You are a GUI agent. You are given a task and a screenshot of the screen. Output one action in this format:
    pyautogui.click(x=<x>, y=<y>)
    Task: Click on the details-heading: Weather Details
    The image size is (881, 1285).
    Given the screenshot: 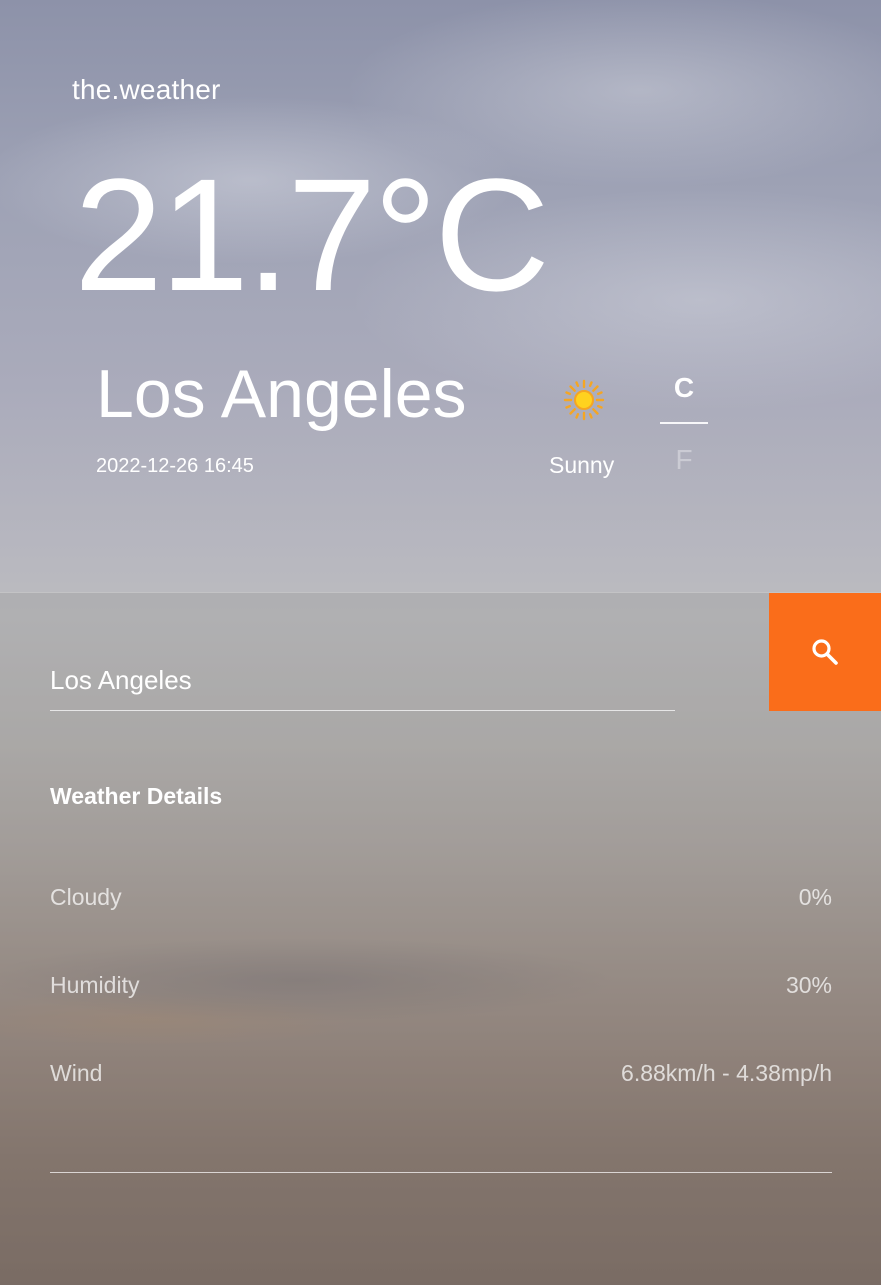 What is the action you would take?
    pyautogui.click(x=136, y=796)
    